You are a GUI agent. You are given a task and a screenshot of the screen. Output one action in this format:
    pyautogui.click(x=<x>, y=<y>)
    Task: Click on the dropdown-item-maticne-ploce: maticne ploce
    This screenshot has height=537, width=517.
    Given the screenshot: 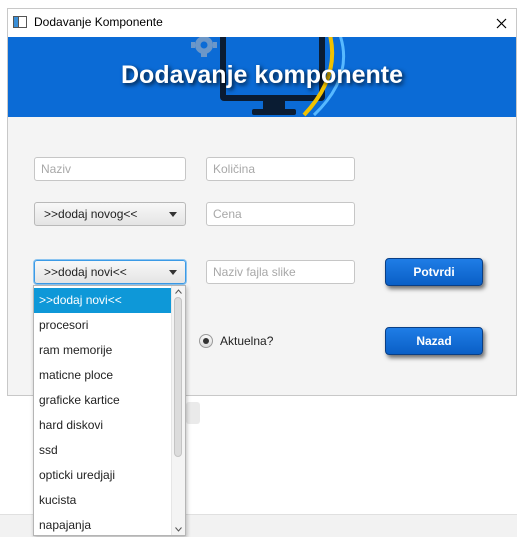 What is the action you would take?
    pyautogui.click(x=103, y=375)
    